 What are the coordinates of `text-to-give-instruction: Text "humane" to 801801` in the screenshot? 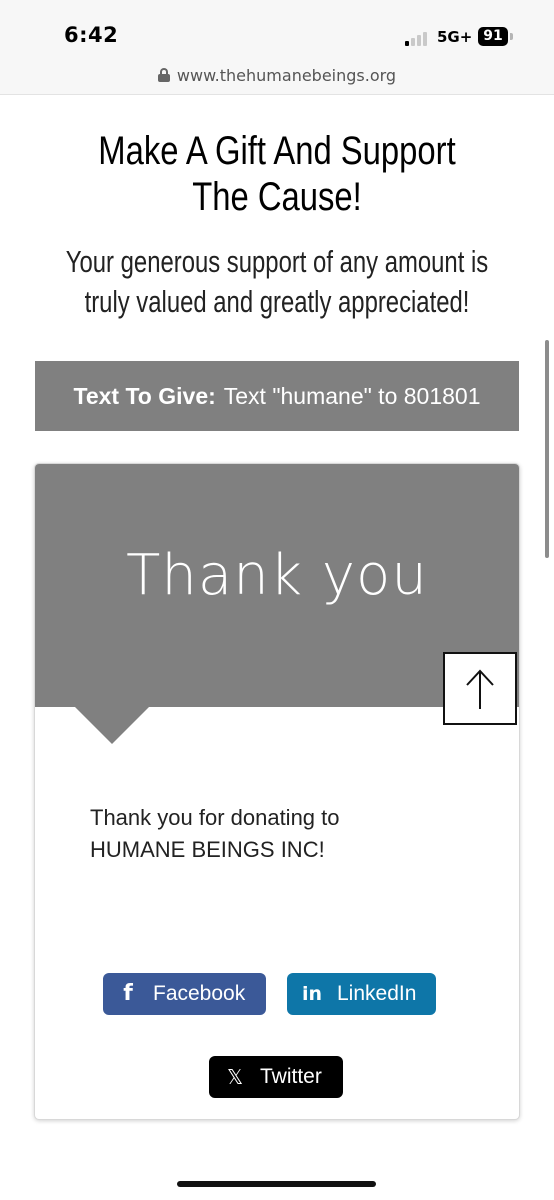 It's located at (352, 396).